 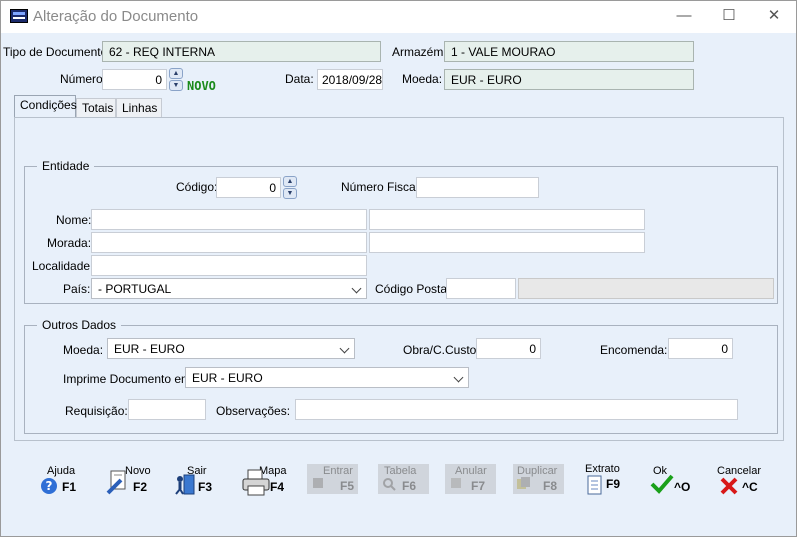 I want to click on printer-icon, so click(x=256, y=482).